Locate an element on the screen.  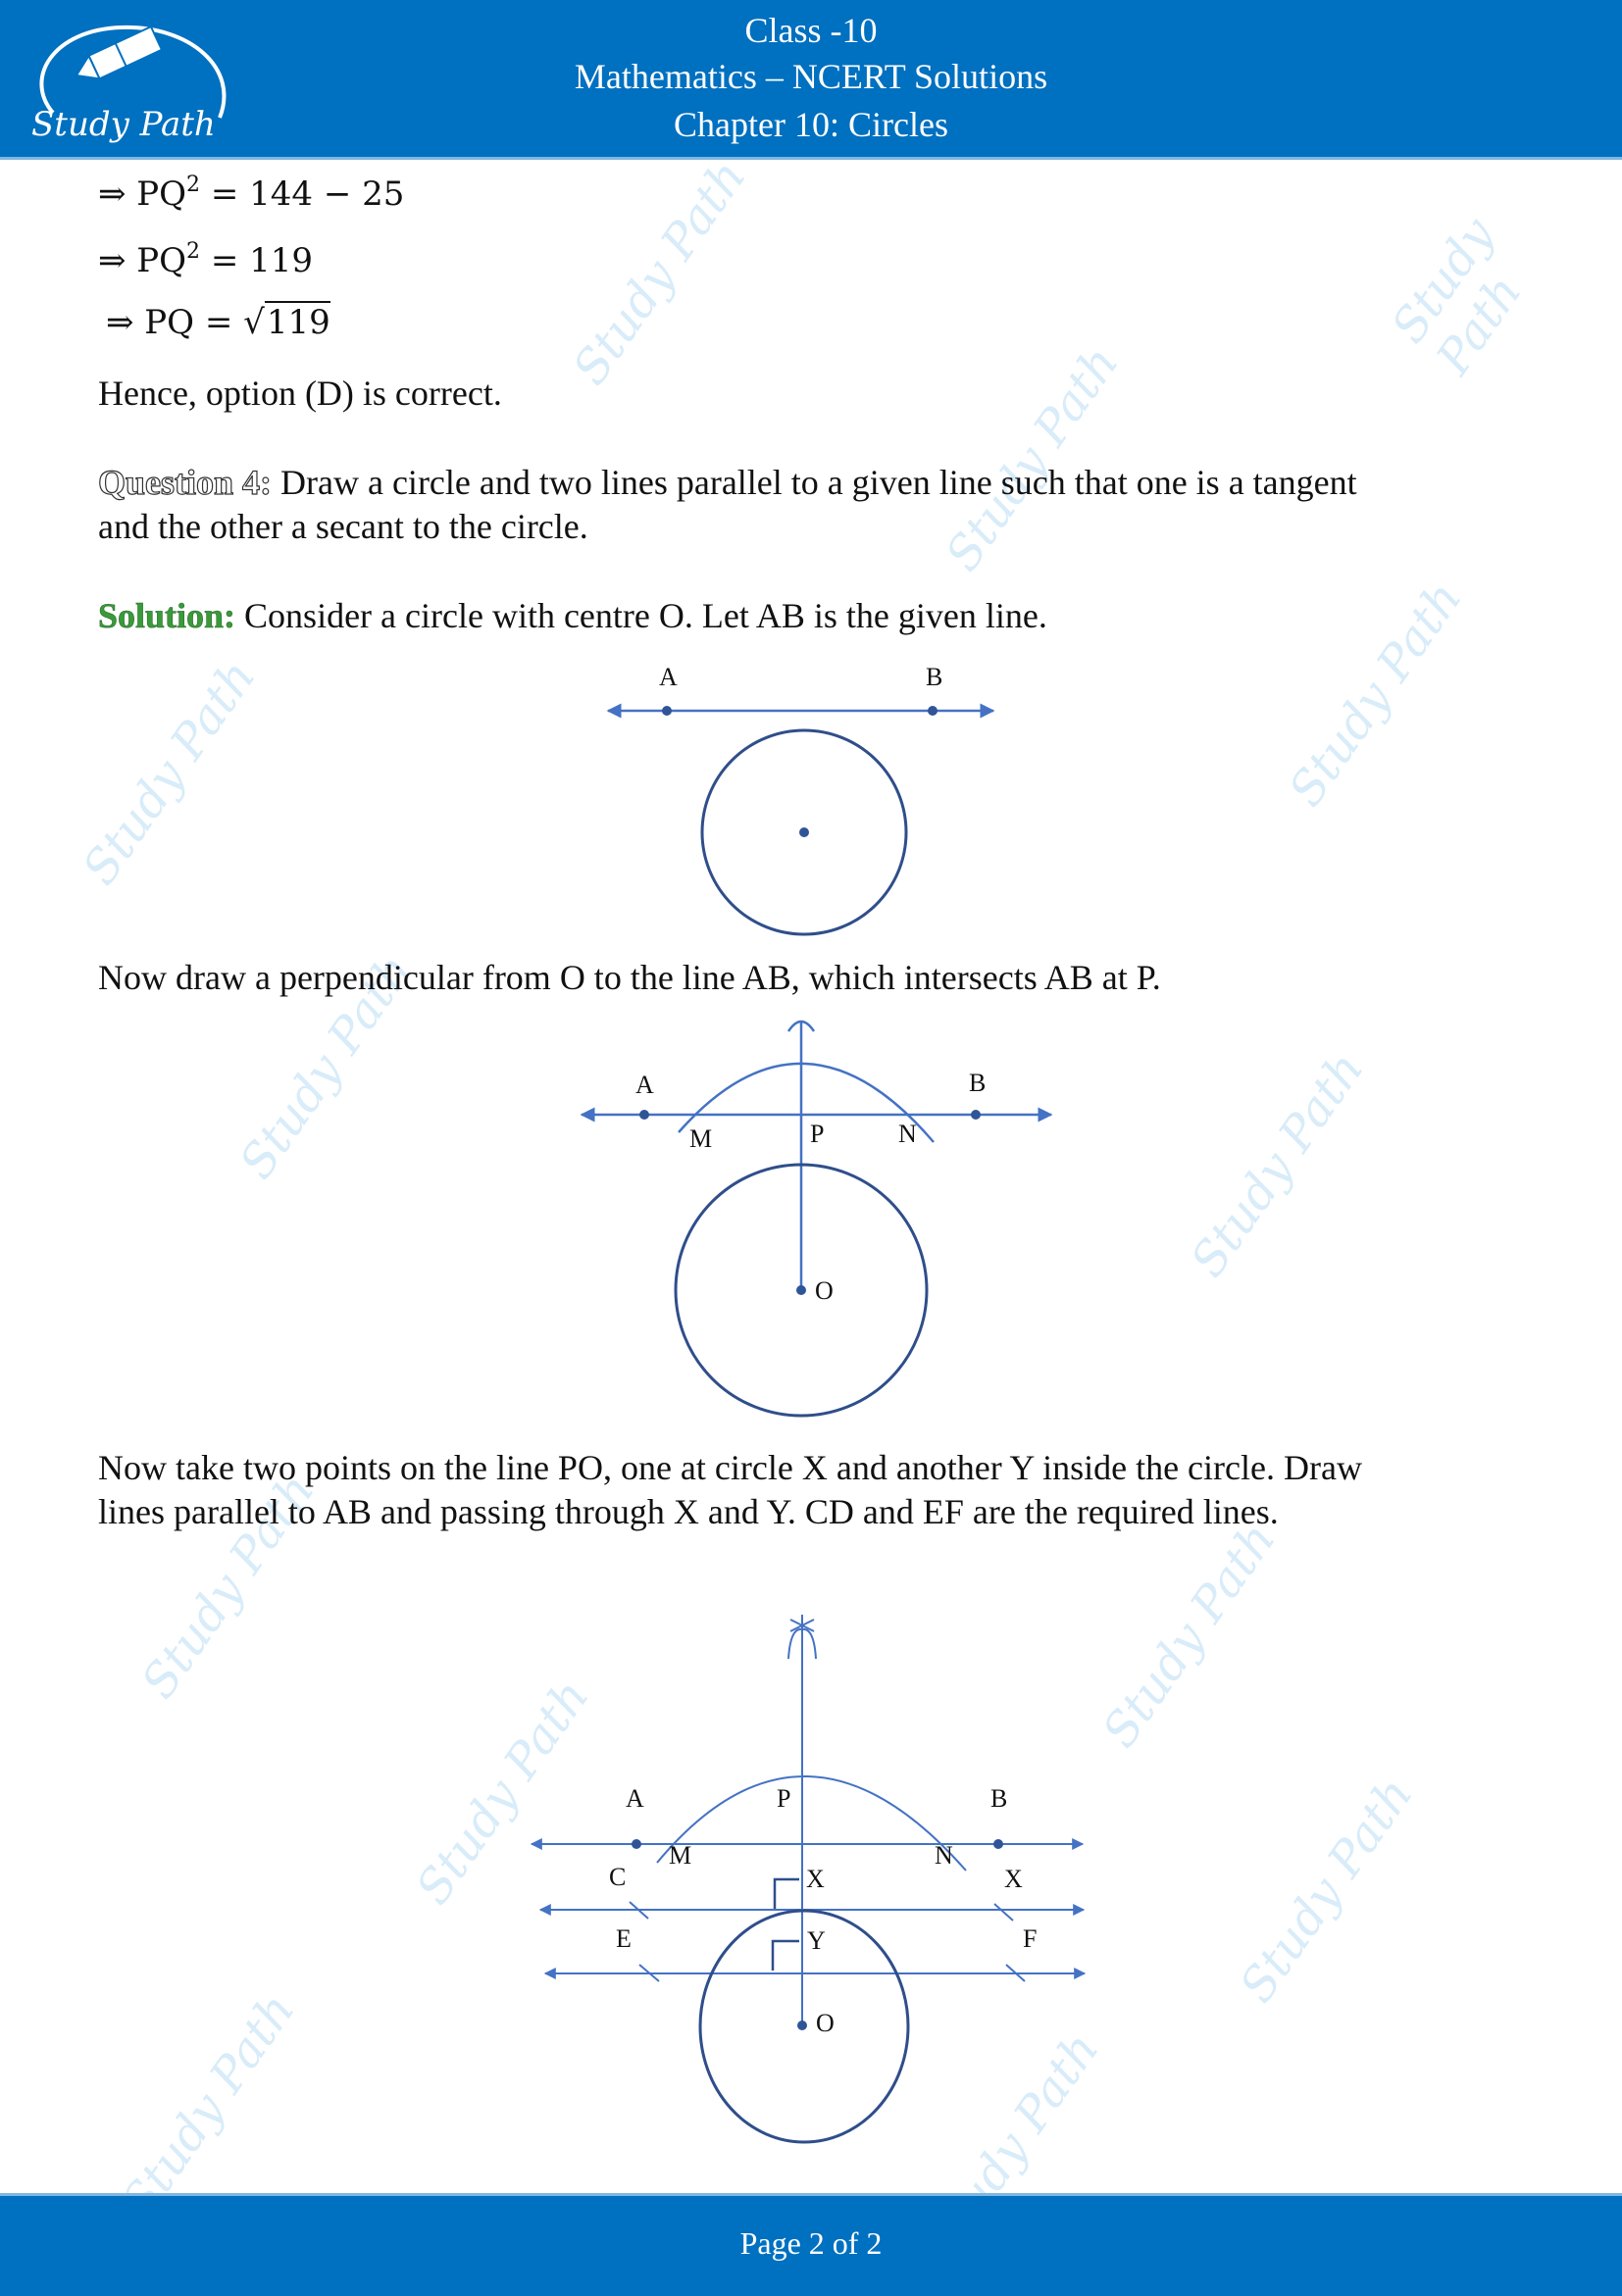
diagram-1: A B is located at coordinates (801, 799).